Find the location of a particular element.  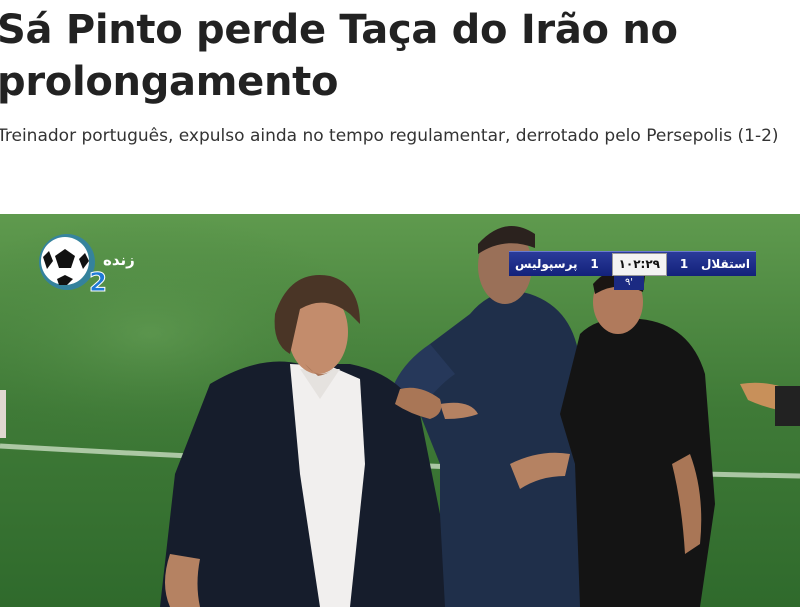

channel-logo: 2 زنده is located at coordinates (92, 265).